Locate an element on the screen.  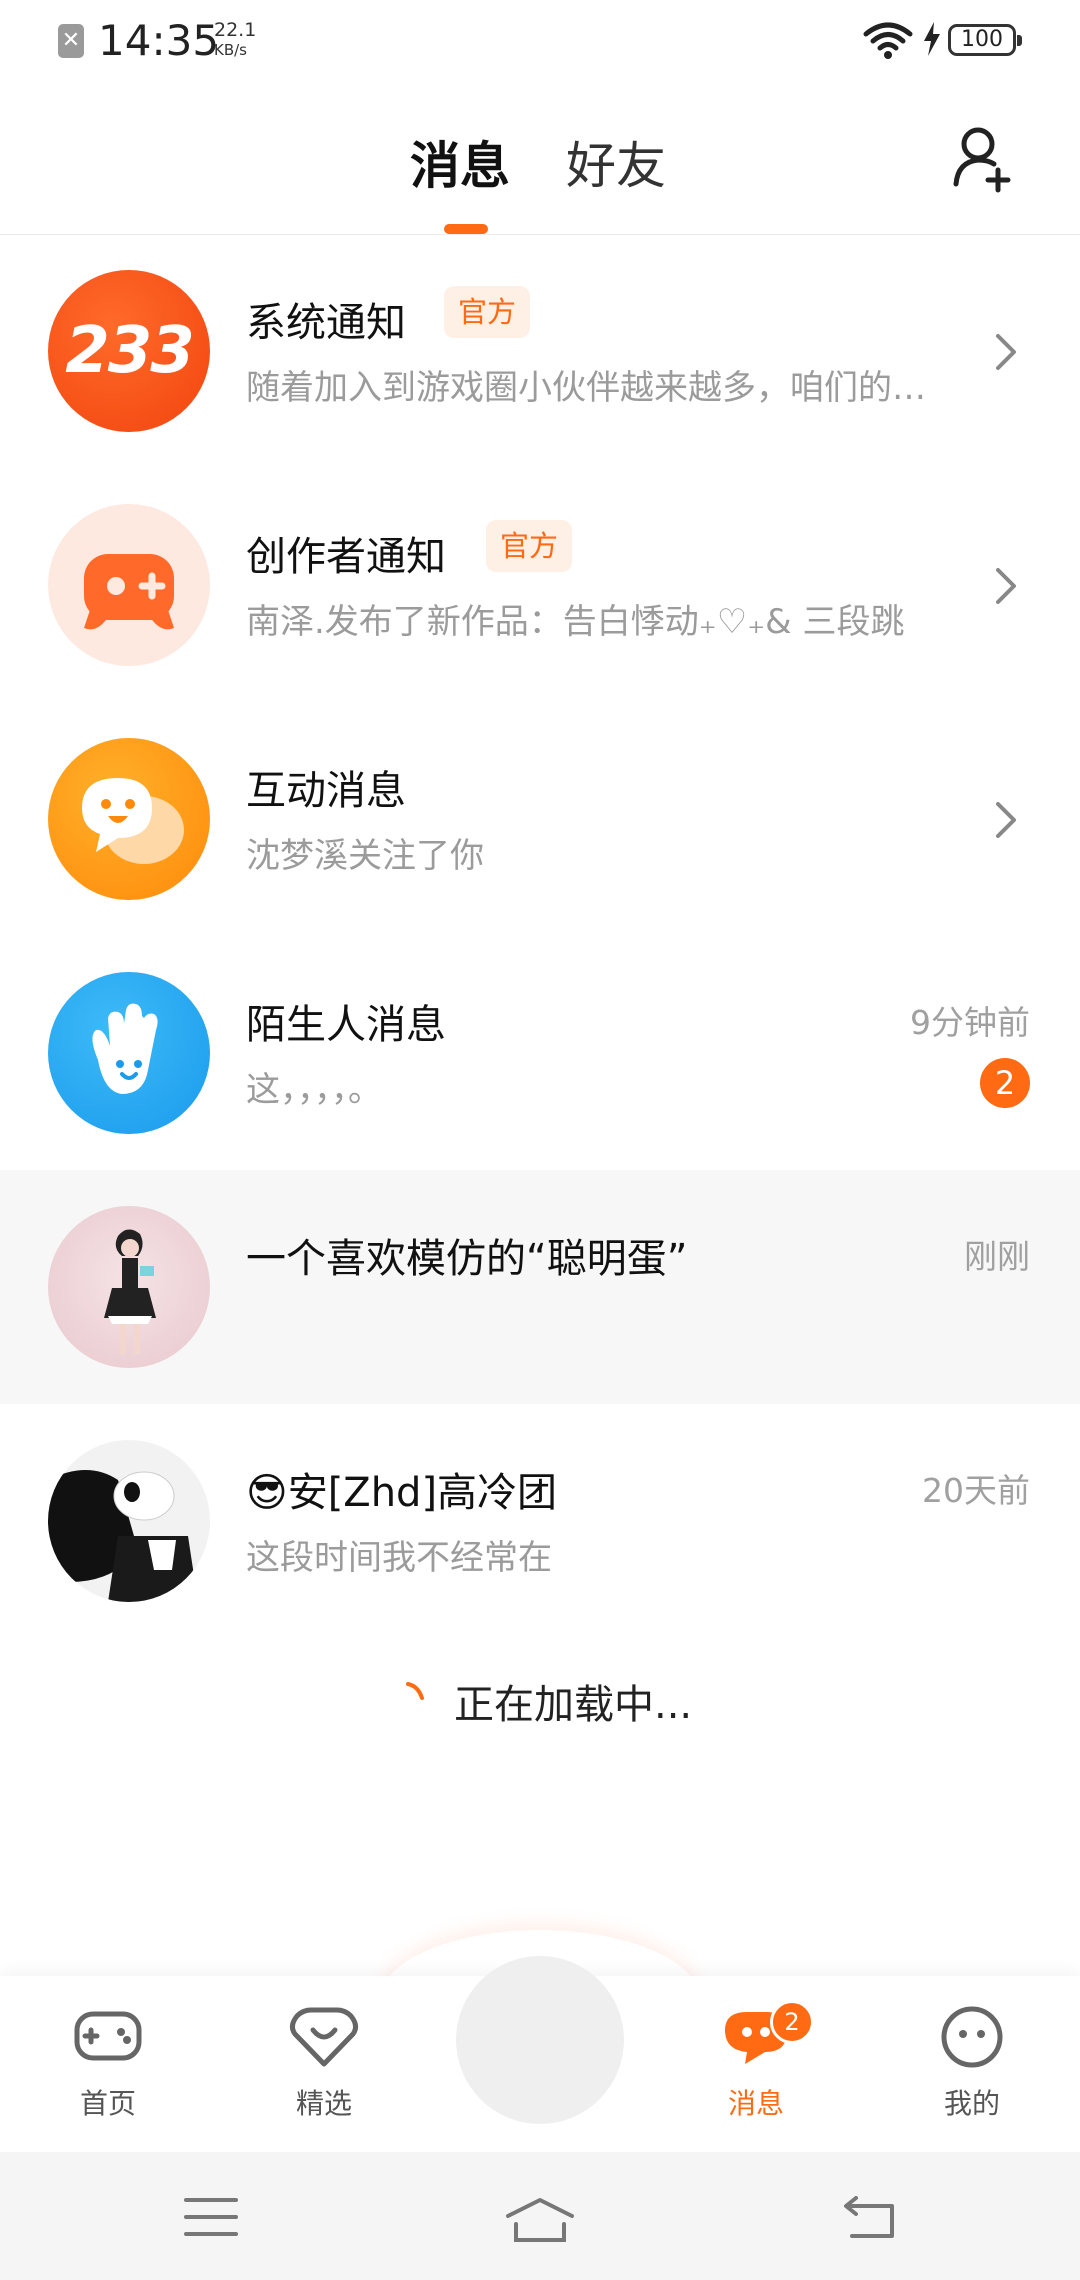
anime-character-image is located at coordinates (130, 1291).